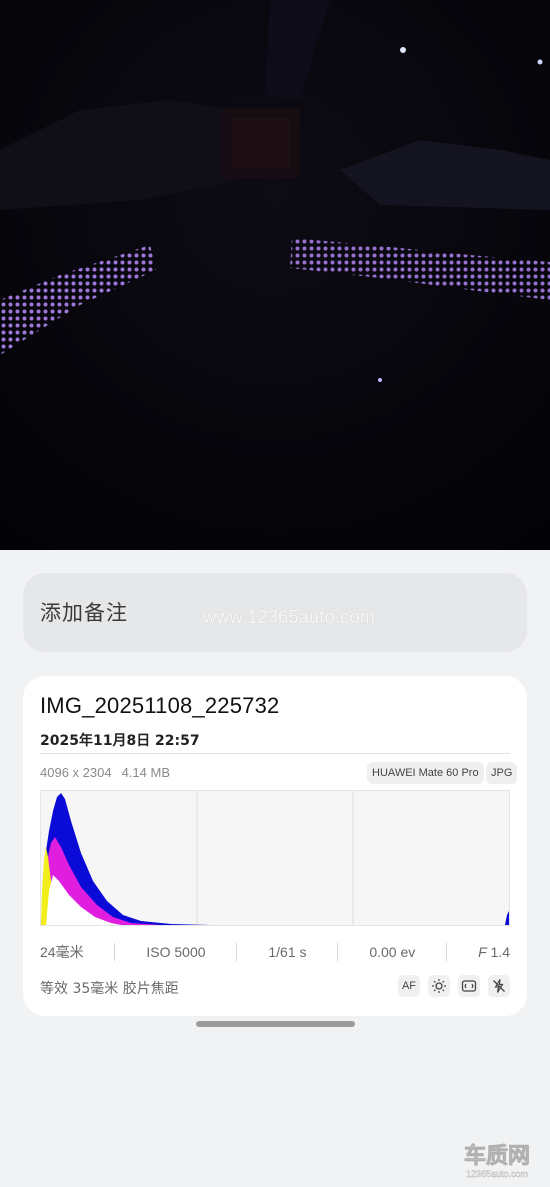  Describe the element at coordinates (482, 952) in the screenshot. I see `aperture-prefix: F` at that location.